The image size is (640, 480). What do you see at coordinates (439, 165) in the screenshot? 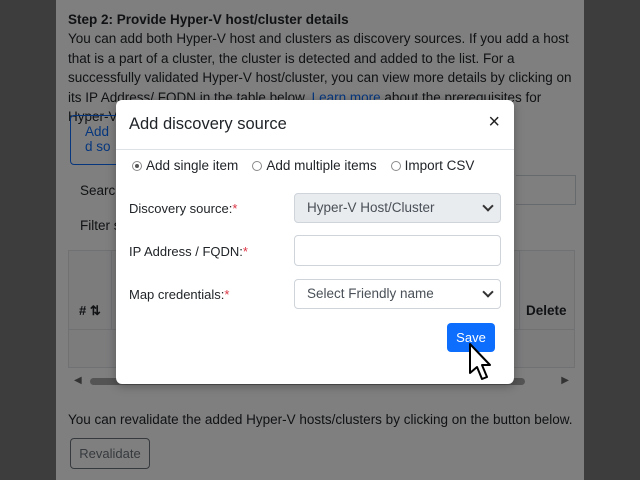
I see `radio-label: Import CSV` at bounding box center [439, 165].